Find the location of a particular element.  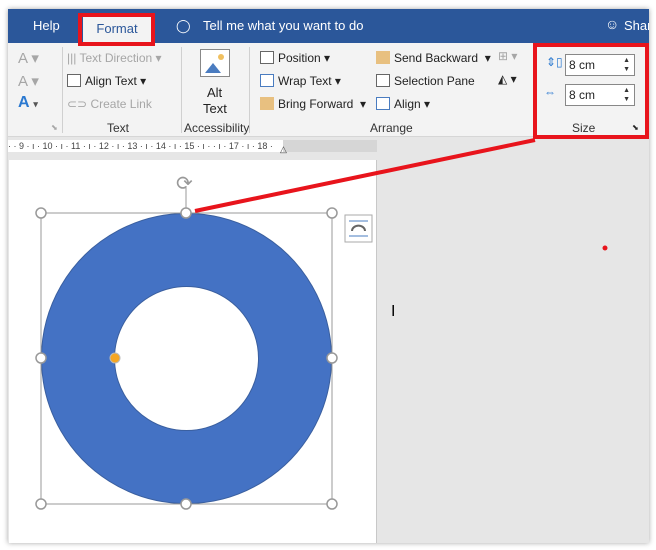

resize-handle-w is located at coordinates (41, 358).